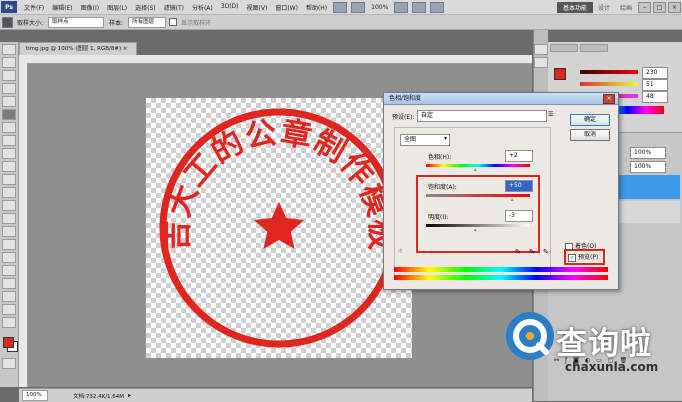 Image resolution: width=682 pixels, height=402 pixels. What do you see at coordinates (340, 7) in the screenshot?
I see `bridge-icon` at bounding box center [340, 7].